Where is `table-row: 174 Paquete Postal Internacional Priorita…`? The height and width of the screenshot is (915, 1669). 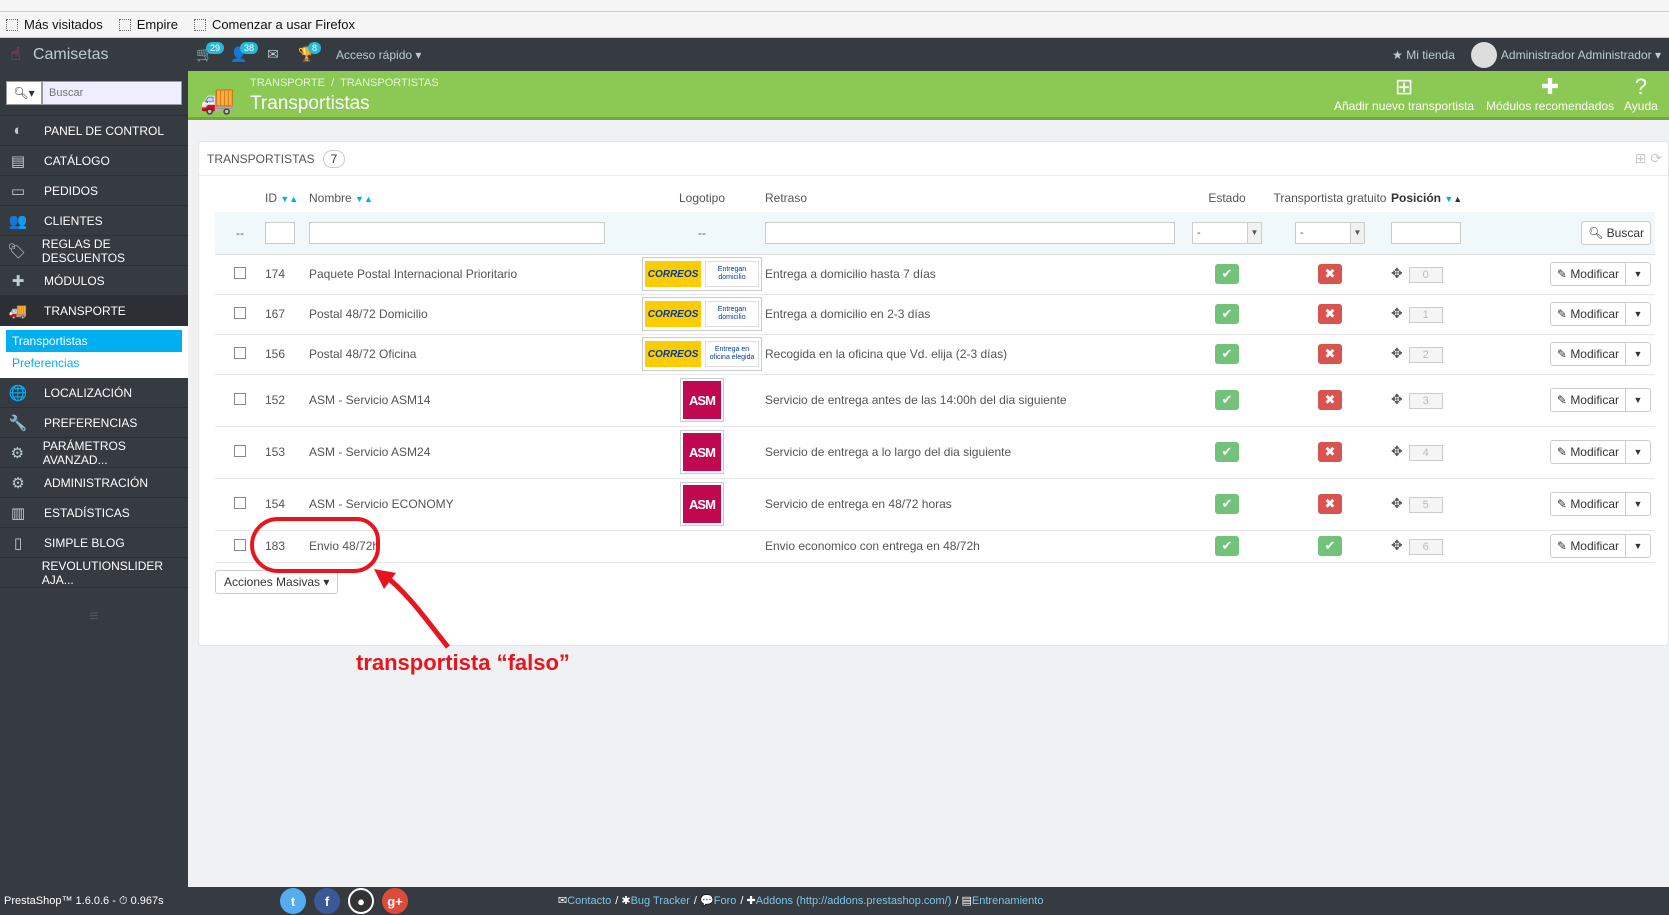 table-row: 174 Paquete Postal Internacional Priorita… is located at coordinates (935, 274).